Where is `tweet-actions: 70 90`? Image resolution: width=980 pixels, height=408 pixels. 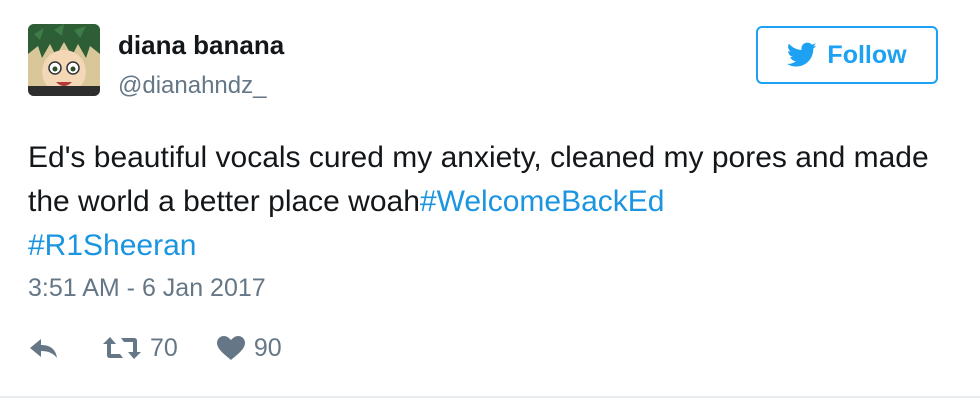 tweet-actions: 70 90 is located at coordinates (155, 348).